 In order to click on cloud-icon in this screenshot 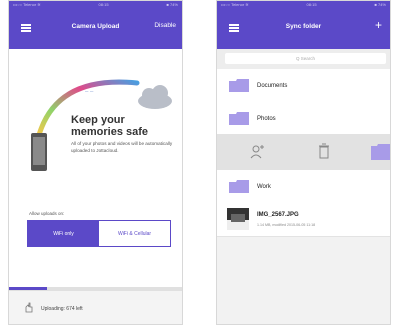, I will do `click(155, 97)`.